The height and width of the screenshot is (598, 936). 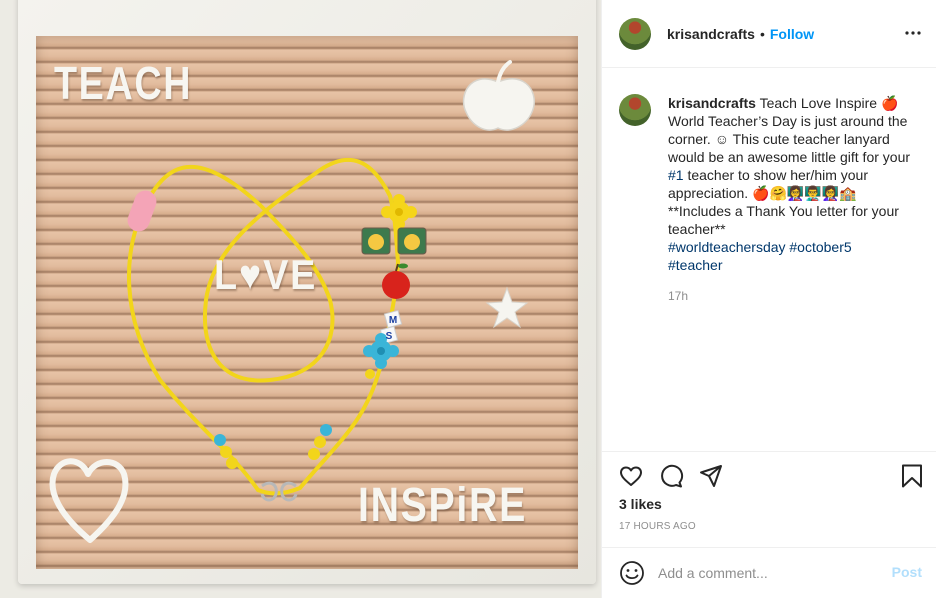 What do you see at coordinates (635, 110) in the screenshot?
I see `caption-avatar` at bounding box center [635, 110].